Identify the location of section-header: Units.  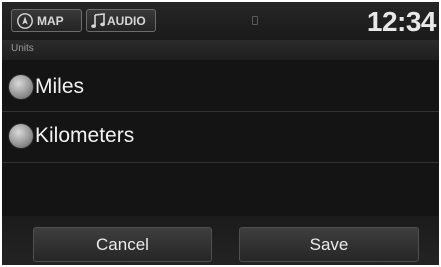
(220, 50).